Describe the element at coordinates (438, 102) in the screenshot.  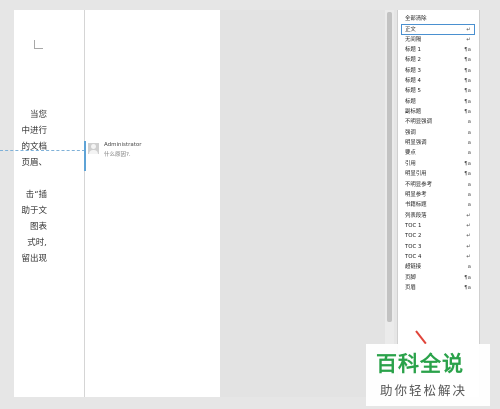
I see `style-item: 标题 ¶a` at that location.